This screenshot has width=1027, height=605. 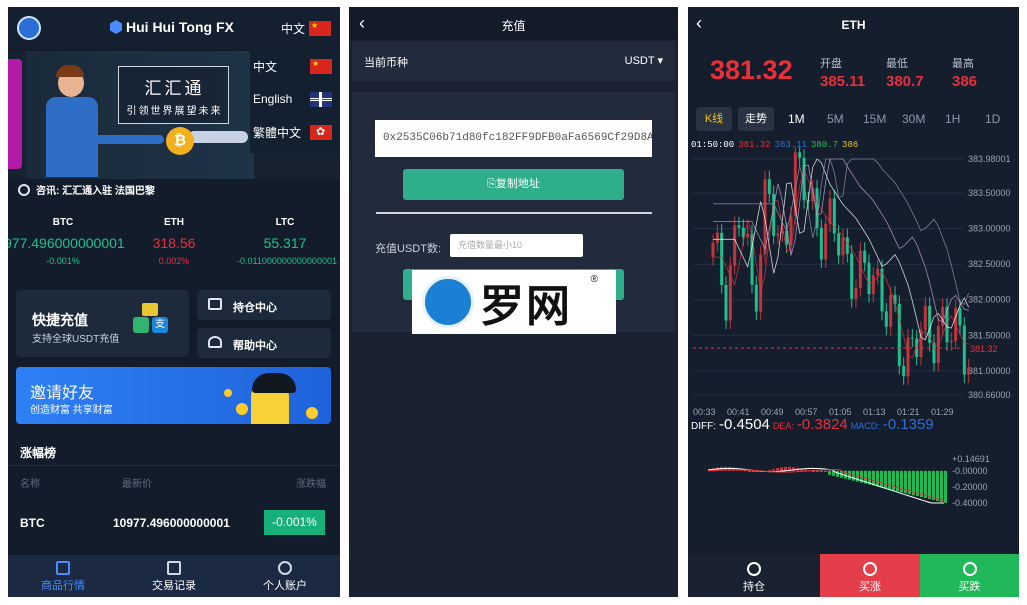 I want to click on macd-label: MACD:, so click(x=865, y=426).